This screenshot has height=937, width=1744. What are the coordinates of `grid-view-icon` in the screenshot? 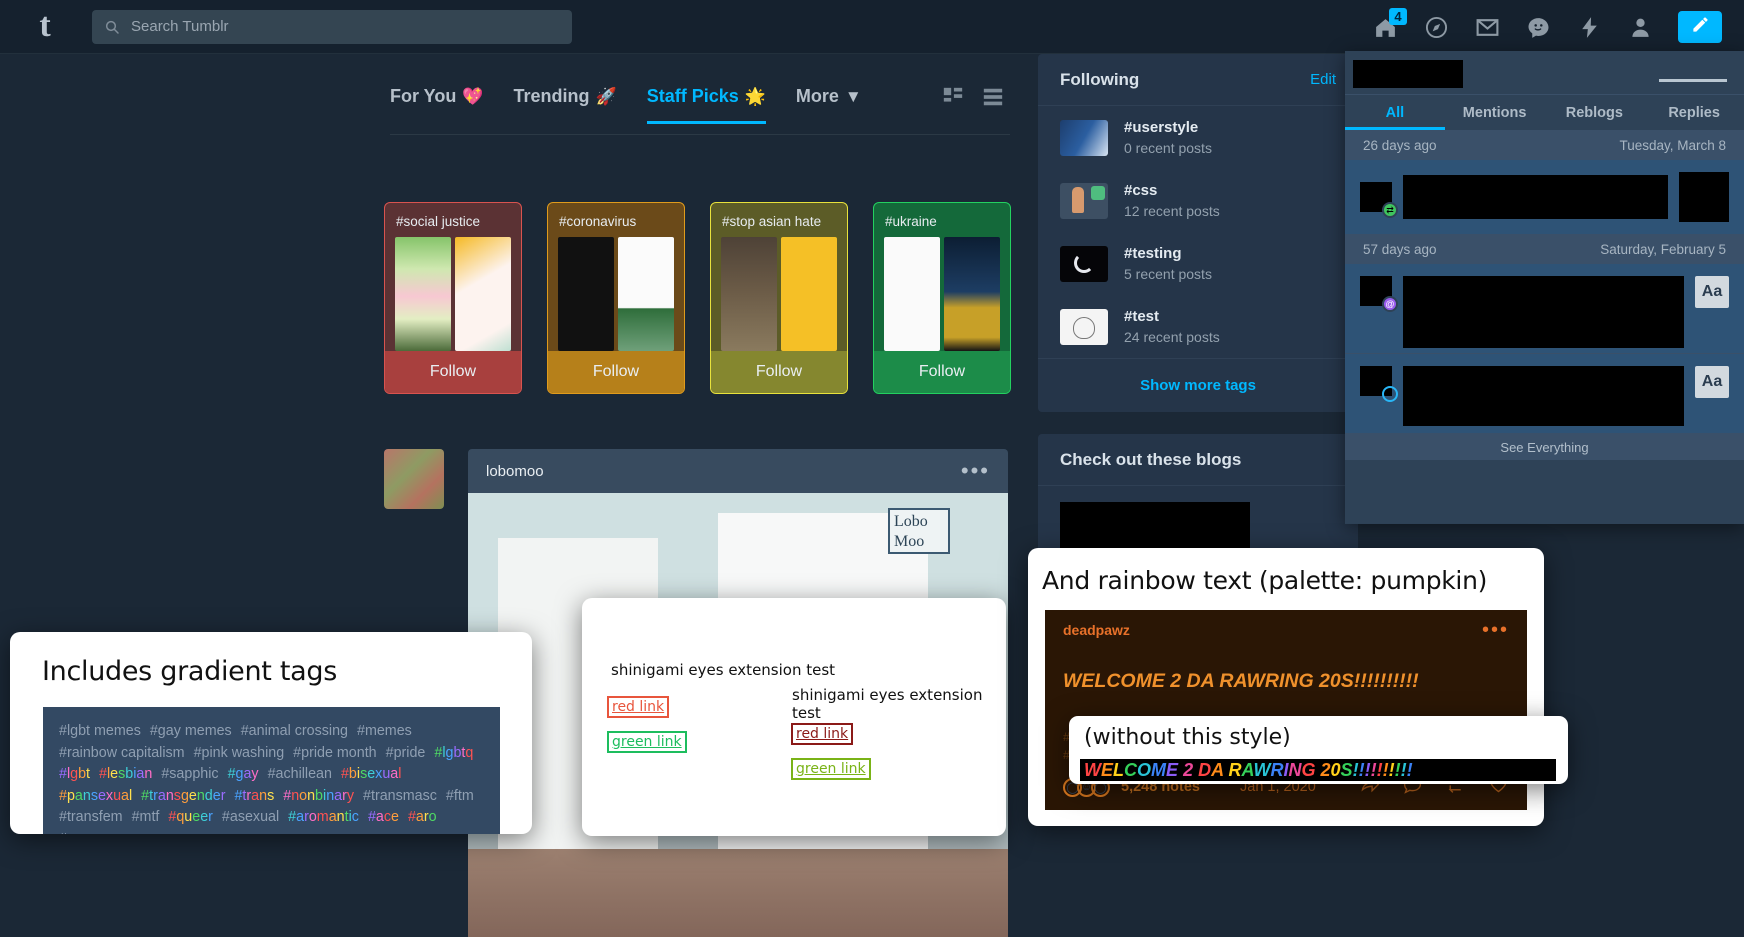 It's located at (953, 97).